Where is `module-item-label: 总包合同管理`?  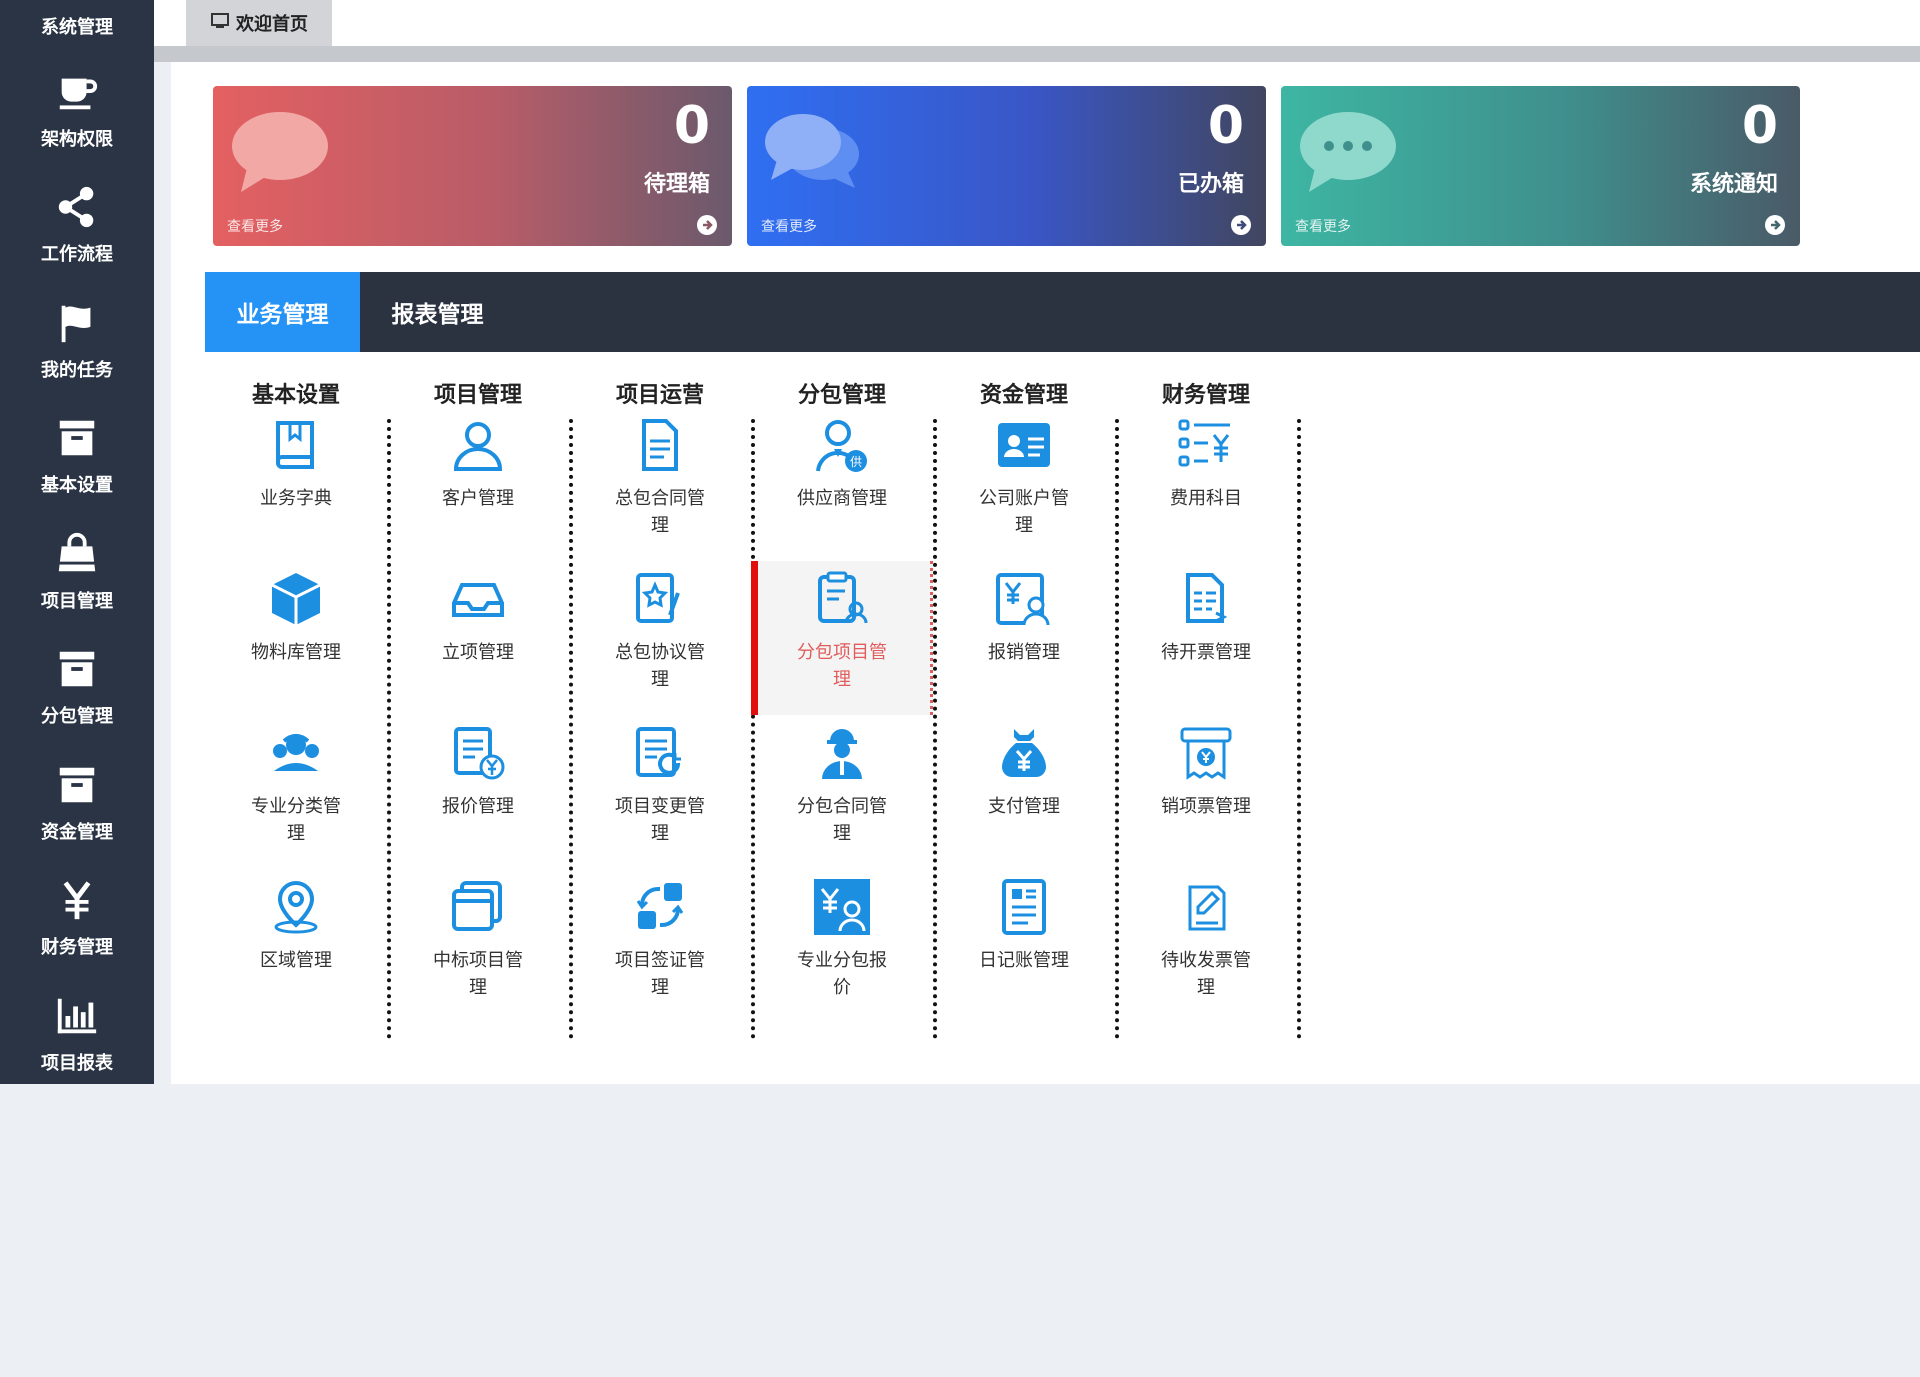
module-item-label: 总包合同管理 is located at coordinates (660, 512).